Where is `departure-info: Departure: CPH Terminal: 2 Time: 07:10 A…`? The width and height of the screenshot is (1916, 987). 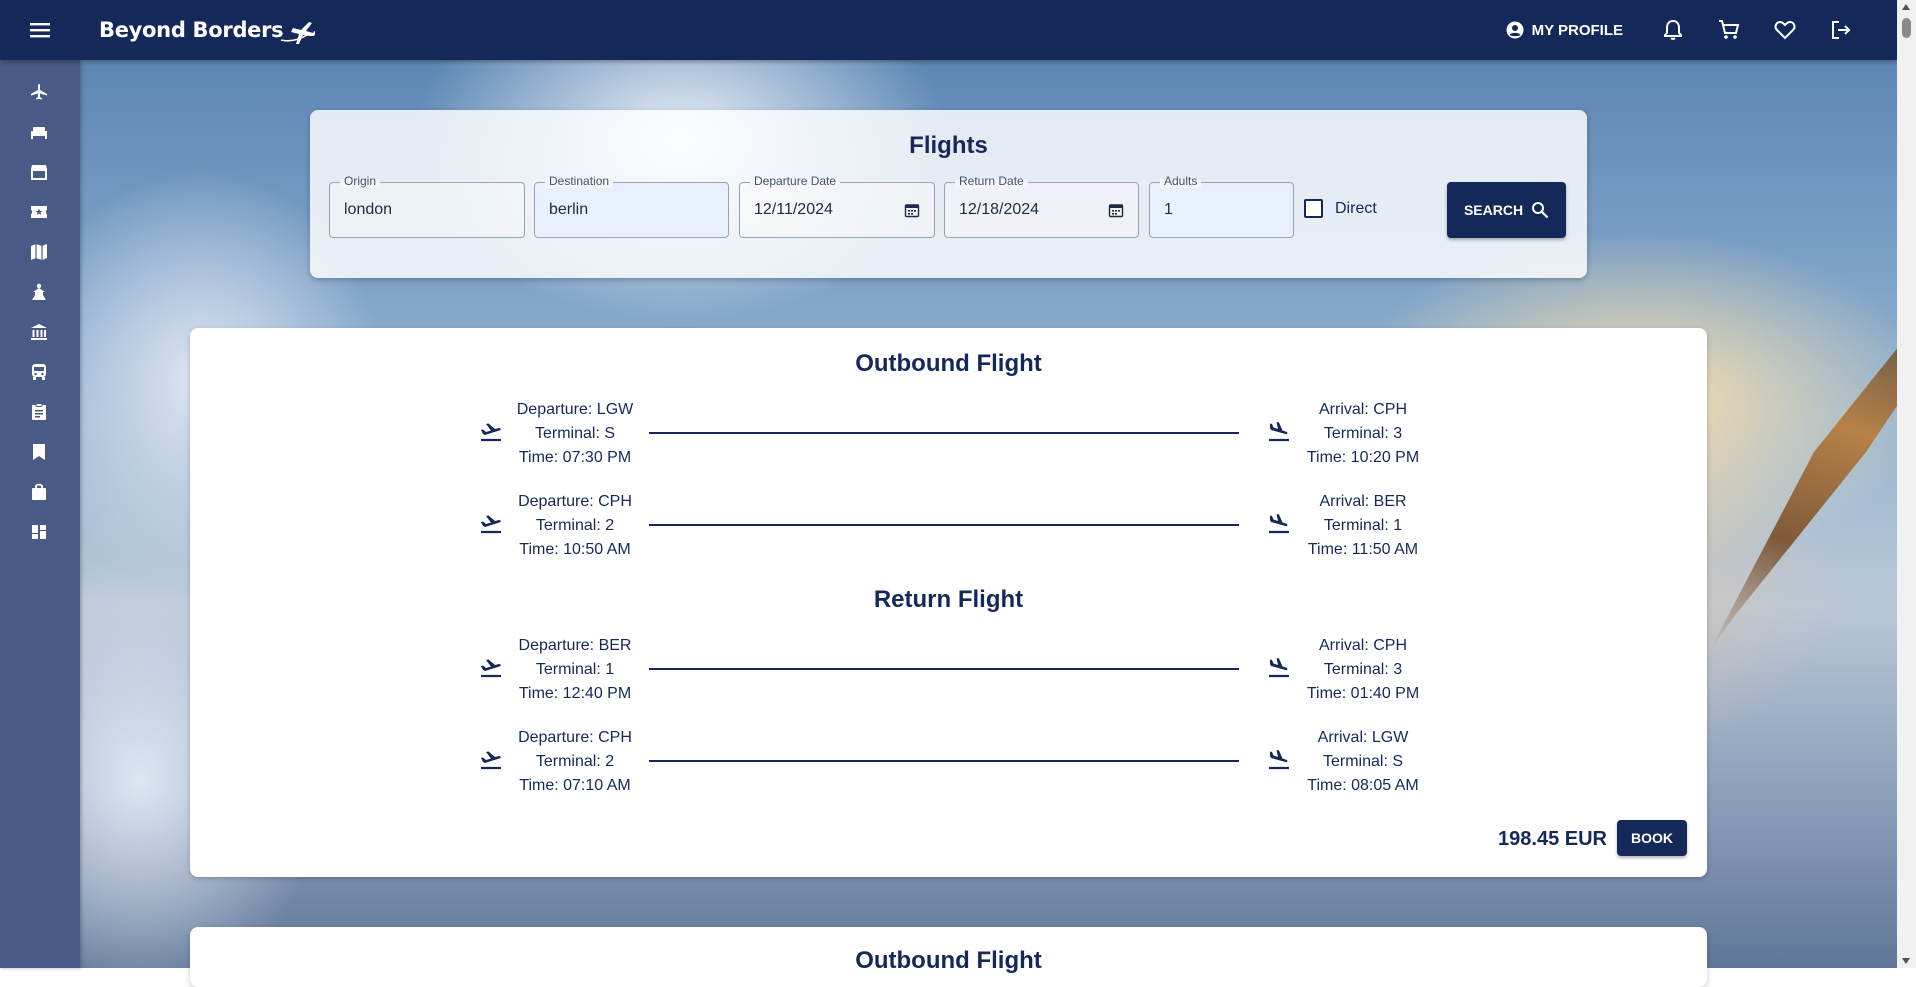 departure-info: Departure: CPH Terminal: 2 Time: 07:10 A… is located at coordinates (575, 762).